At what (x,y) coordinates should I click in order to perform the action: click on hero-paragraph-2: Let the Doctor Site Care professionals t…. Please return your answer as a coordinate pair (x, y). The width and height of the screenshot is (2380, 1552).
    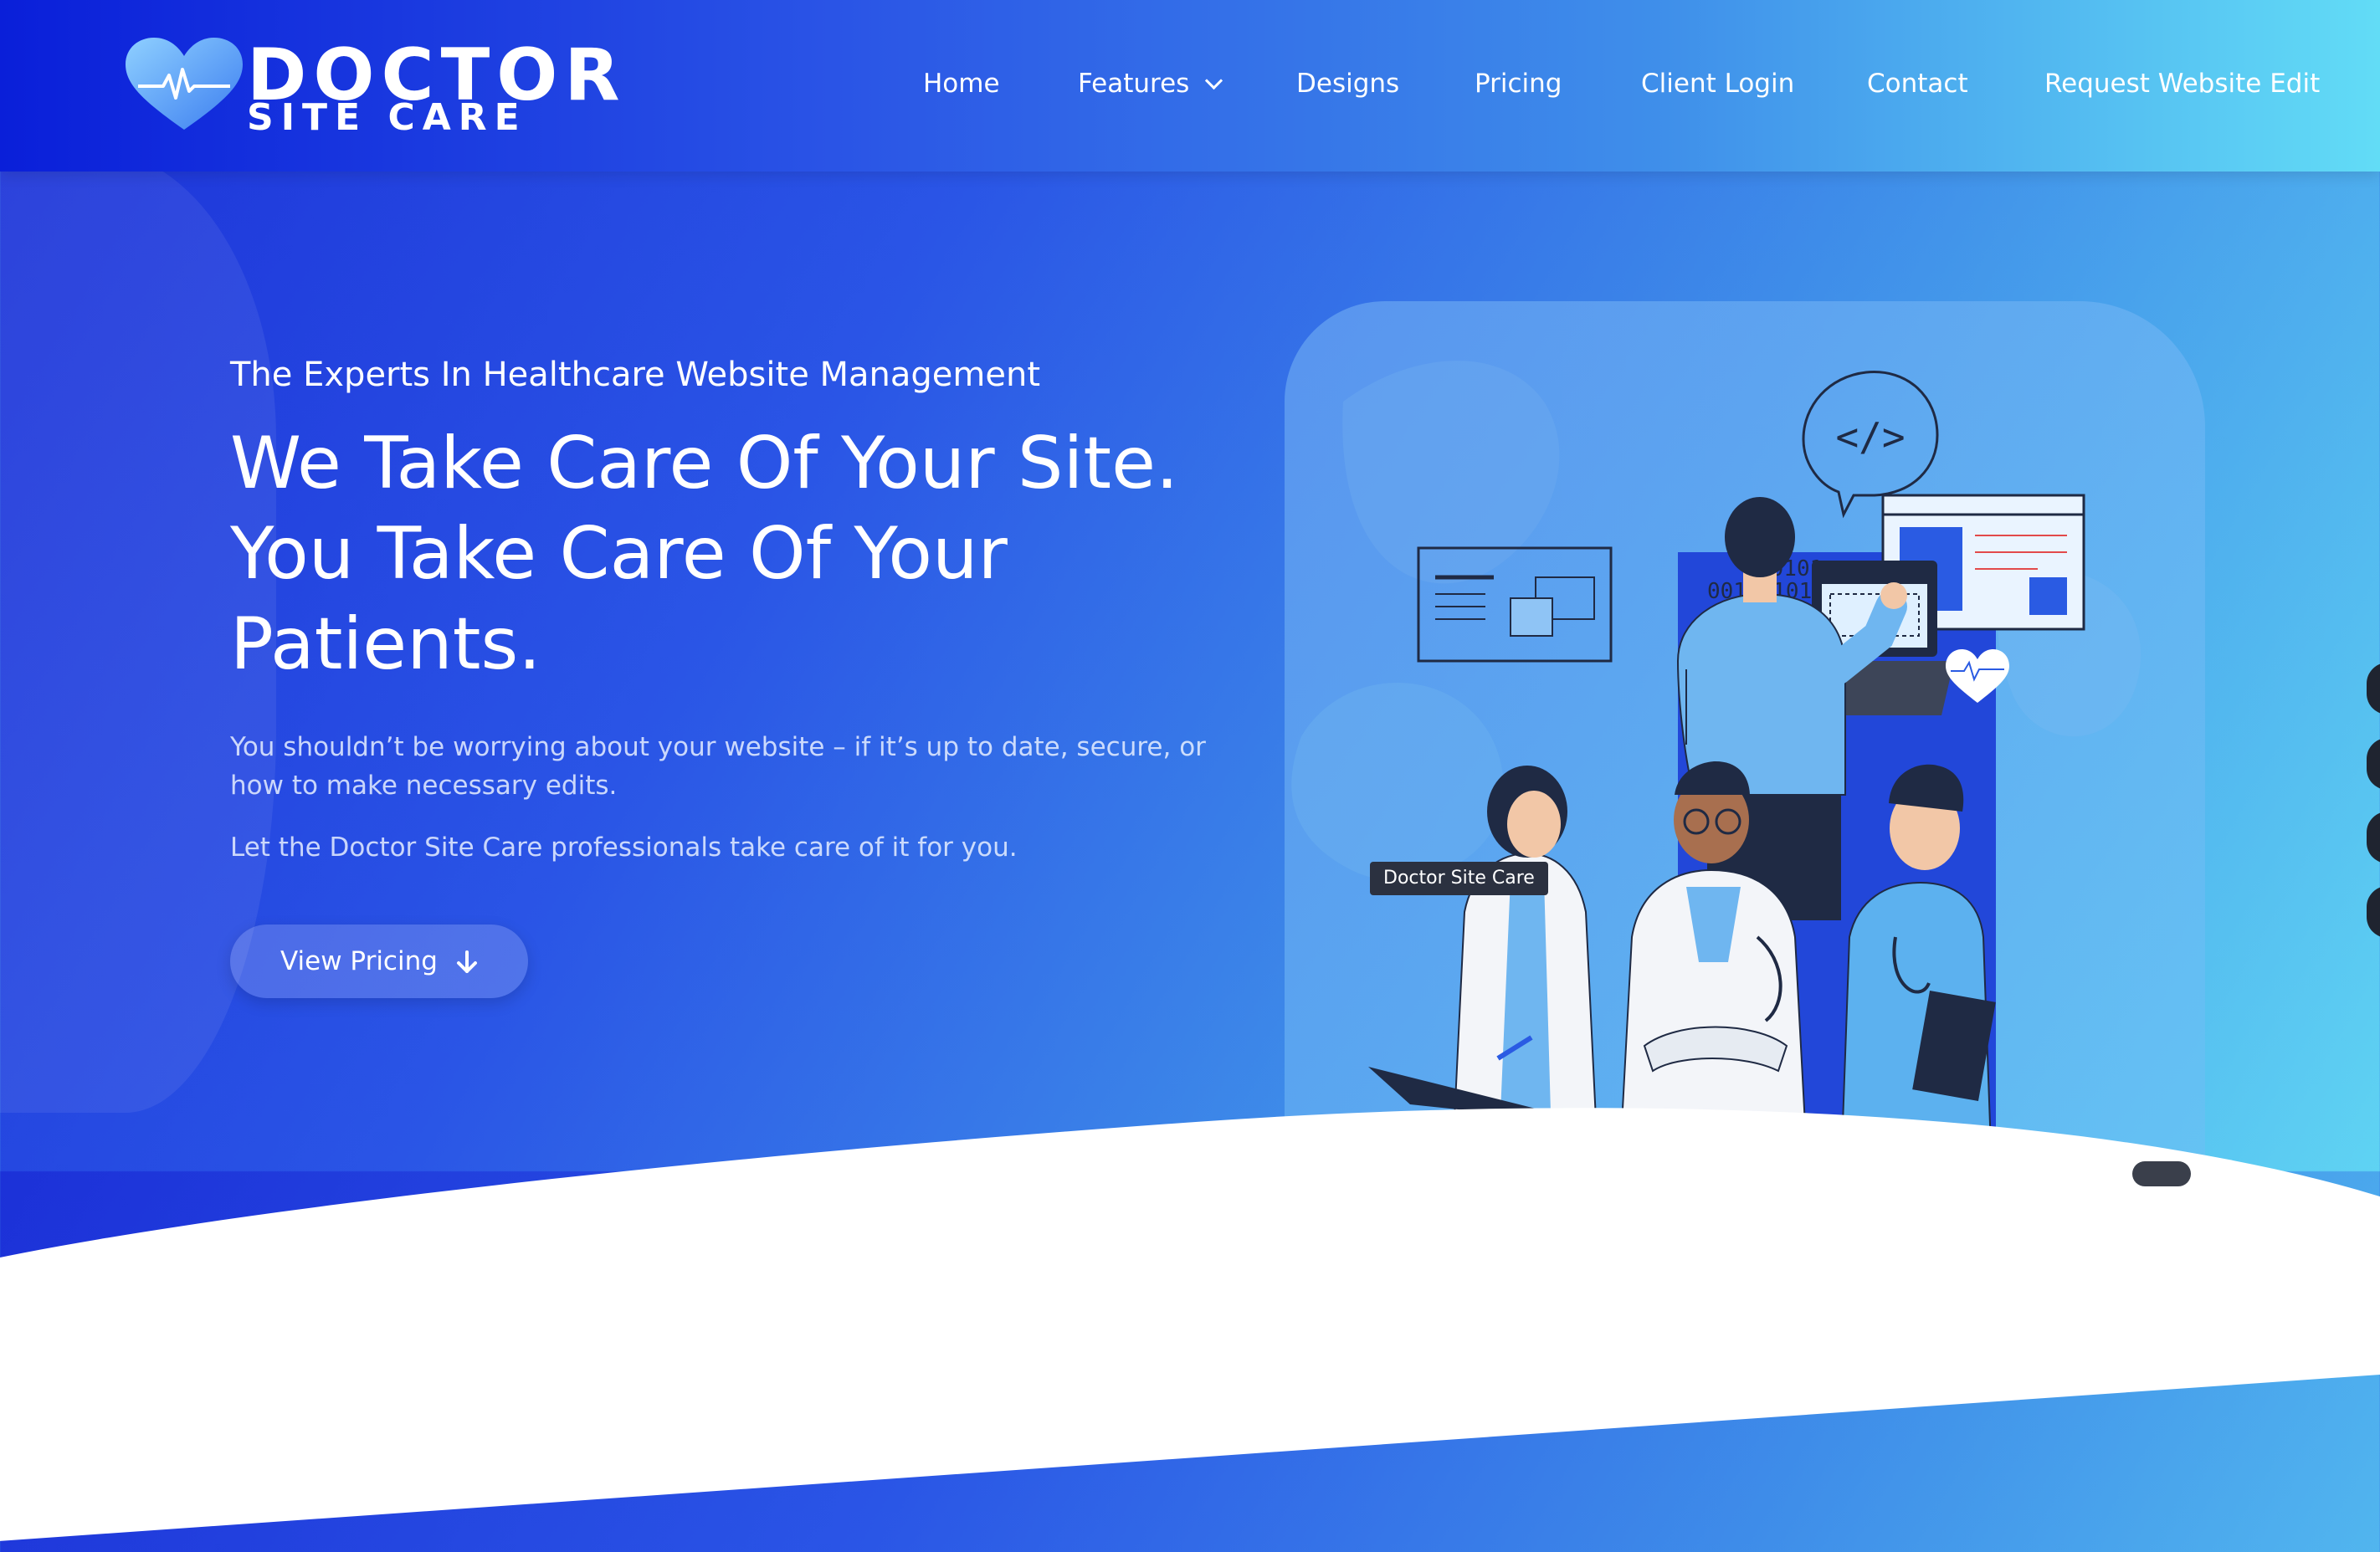
    Looking at the image, I should click on (624, 847).